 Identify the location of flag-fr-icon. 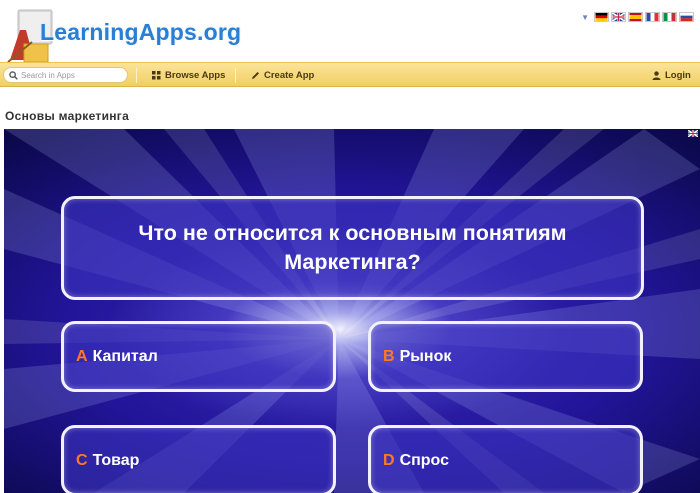
(652, 17).